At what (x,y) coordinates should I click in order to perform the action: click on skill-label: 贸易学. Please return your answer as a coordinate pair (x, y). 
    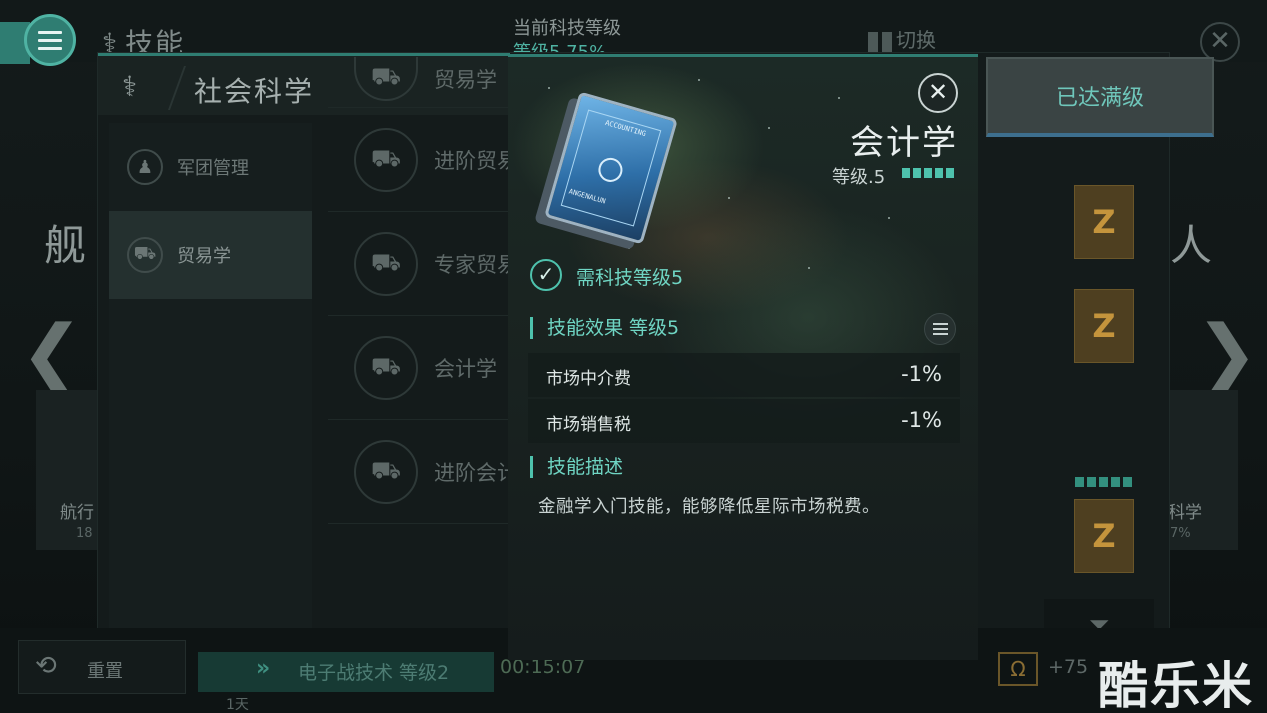
    Looking at the image, I should click on (465, 79).